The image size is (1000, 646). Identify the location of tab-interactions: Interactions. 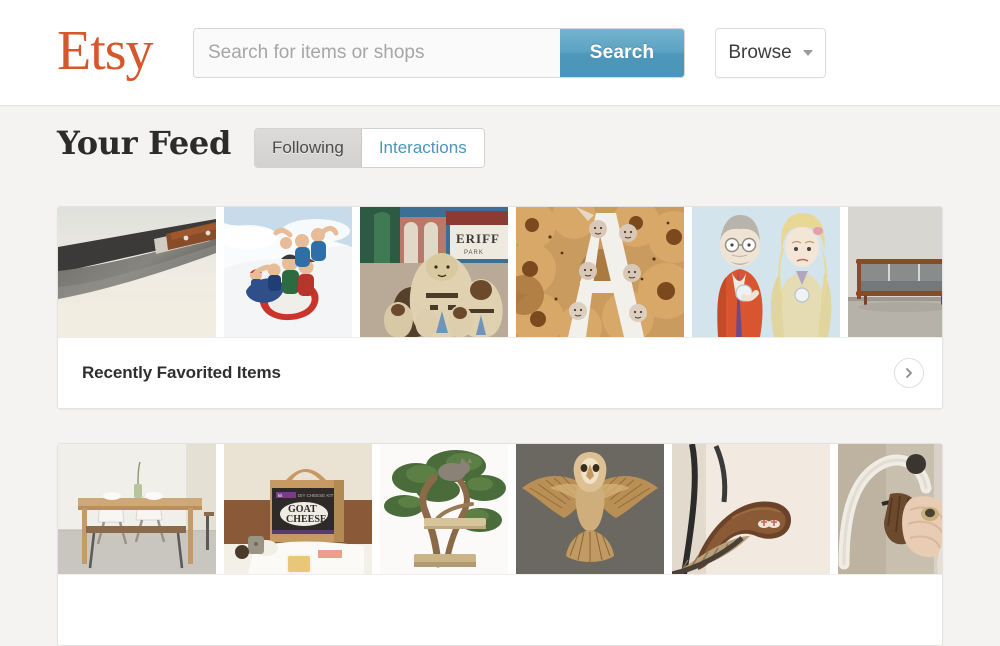
(422, 148).